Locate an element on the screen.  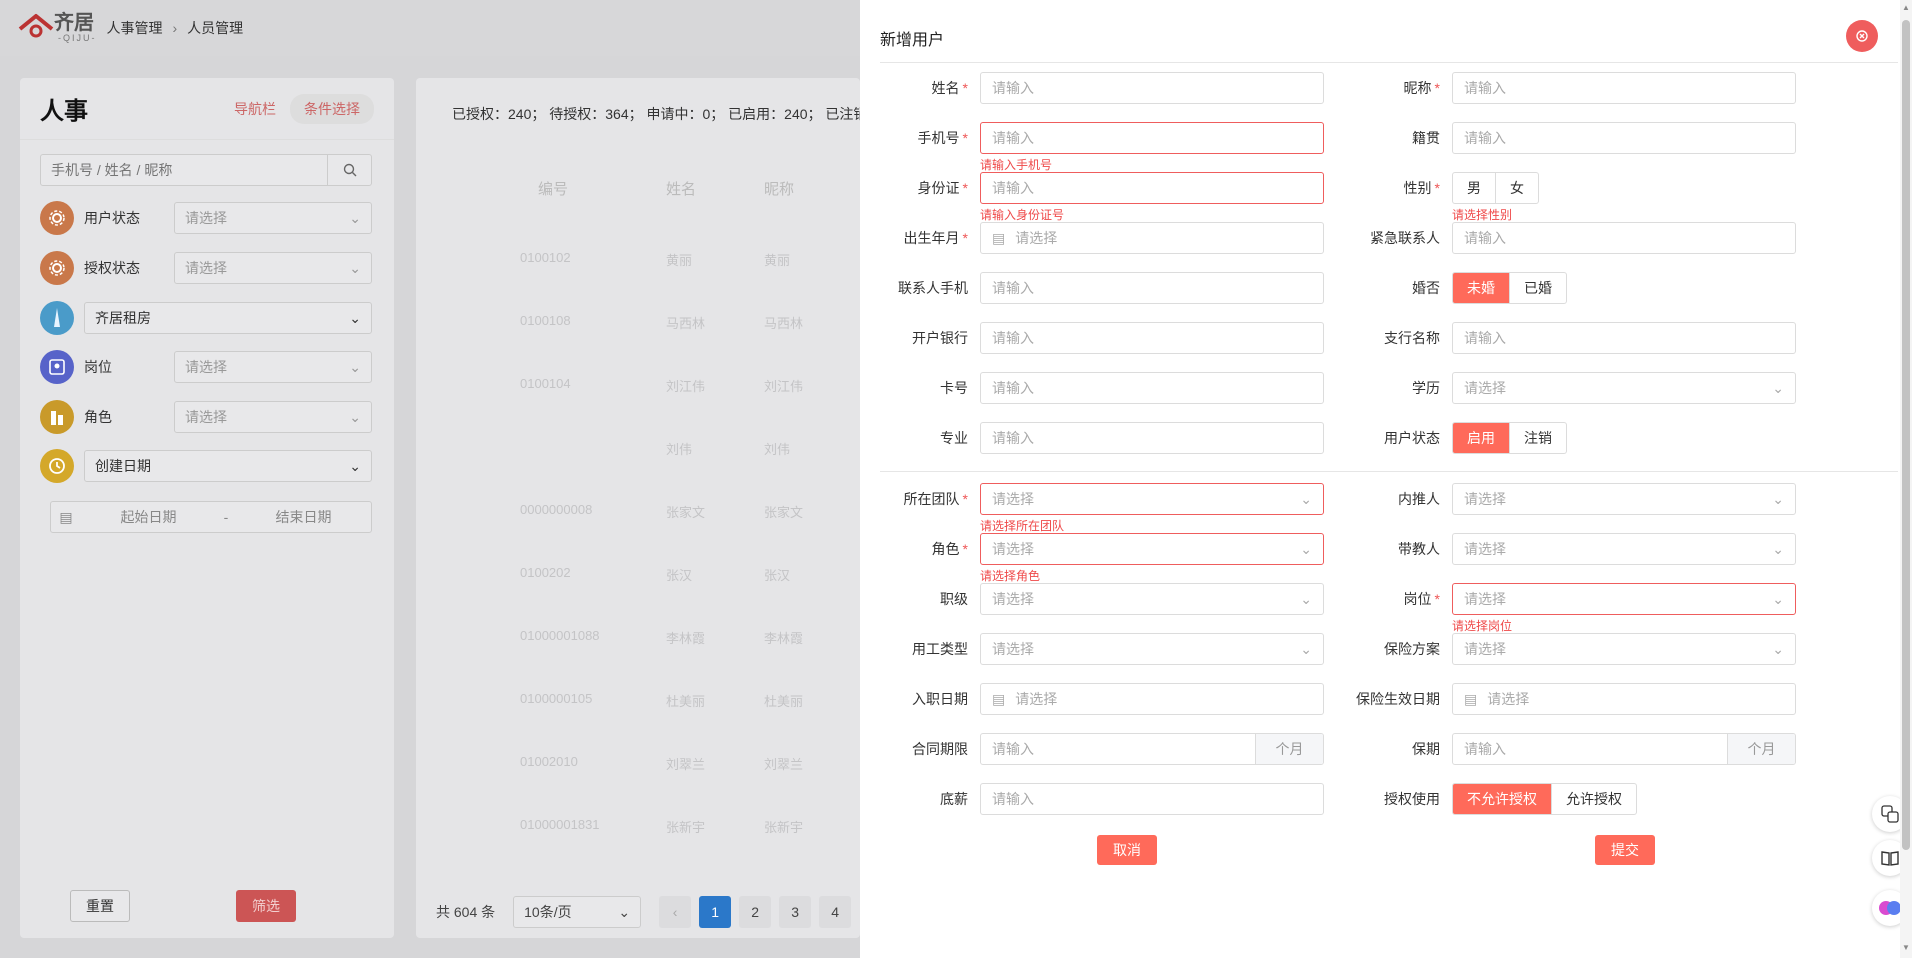
post-input: 请选择 ⌄ is located at coordinates (1624, 599).